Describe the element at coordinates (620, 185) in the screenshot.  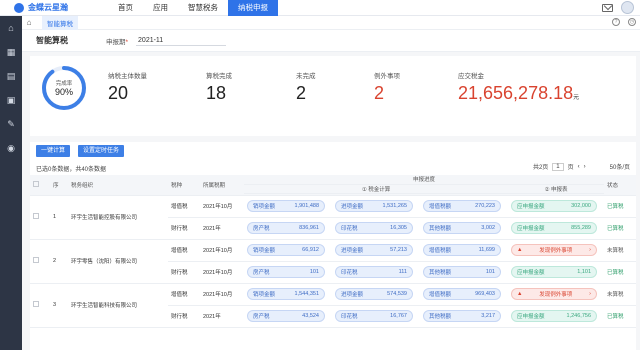
I see `header-status: 状态` at that location.